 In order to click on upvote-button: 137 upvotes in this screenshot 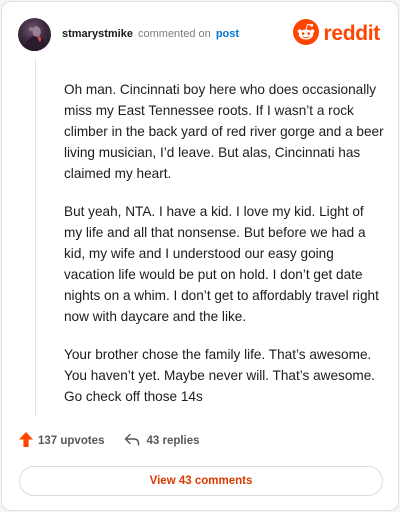, I will do `click(61, 441)`.